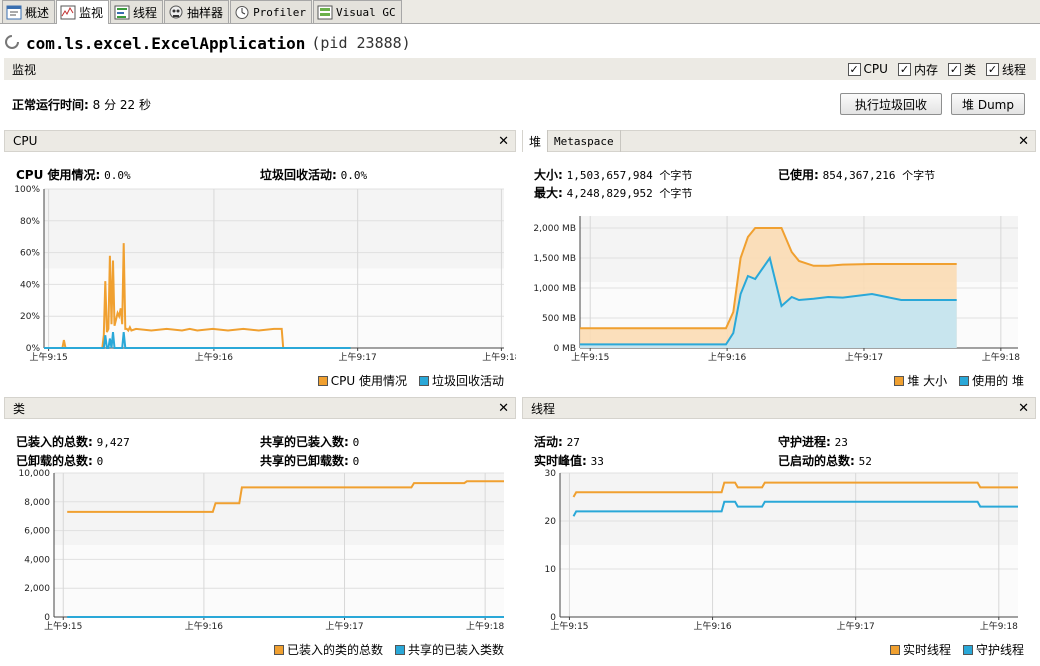  I want to click on toggle-label: 线程, so click(1013, 69).